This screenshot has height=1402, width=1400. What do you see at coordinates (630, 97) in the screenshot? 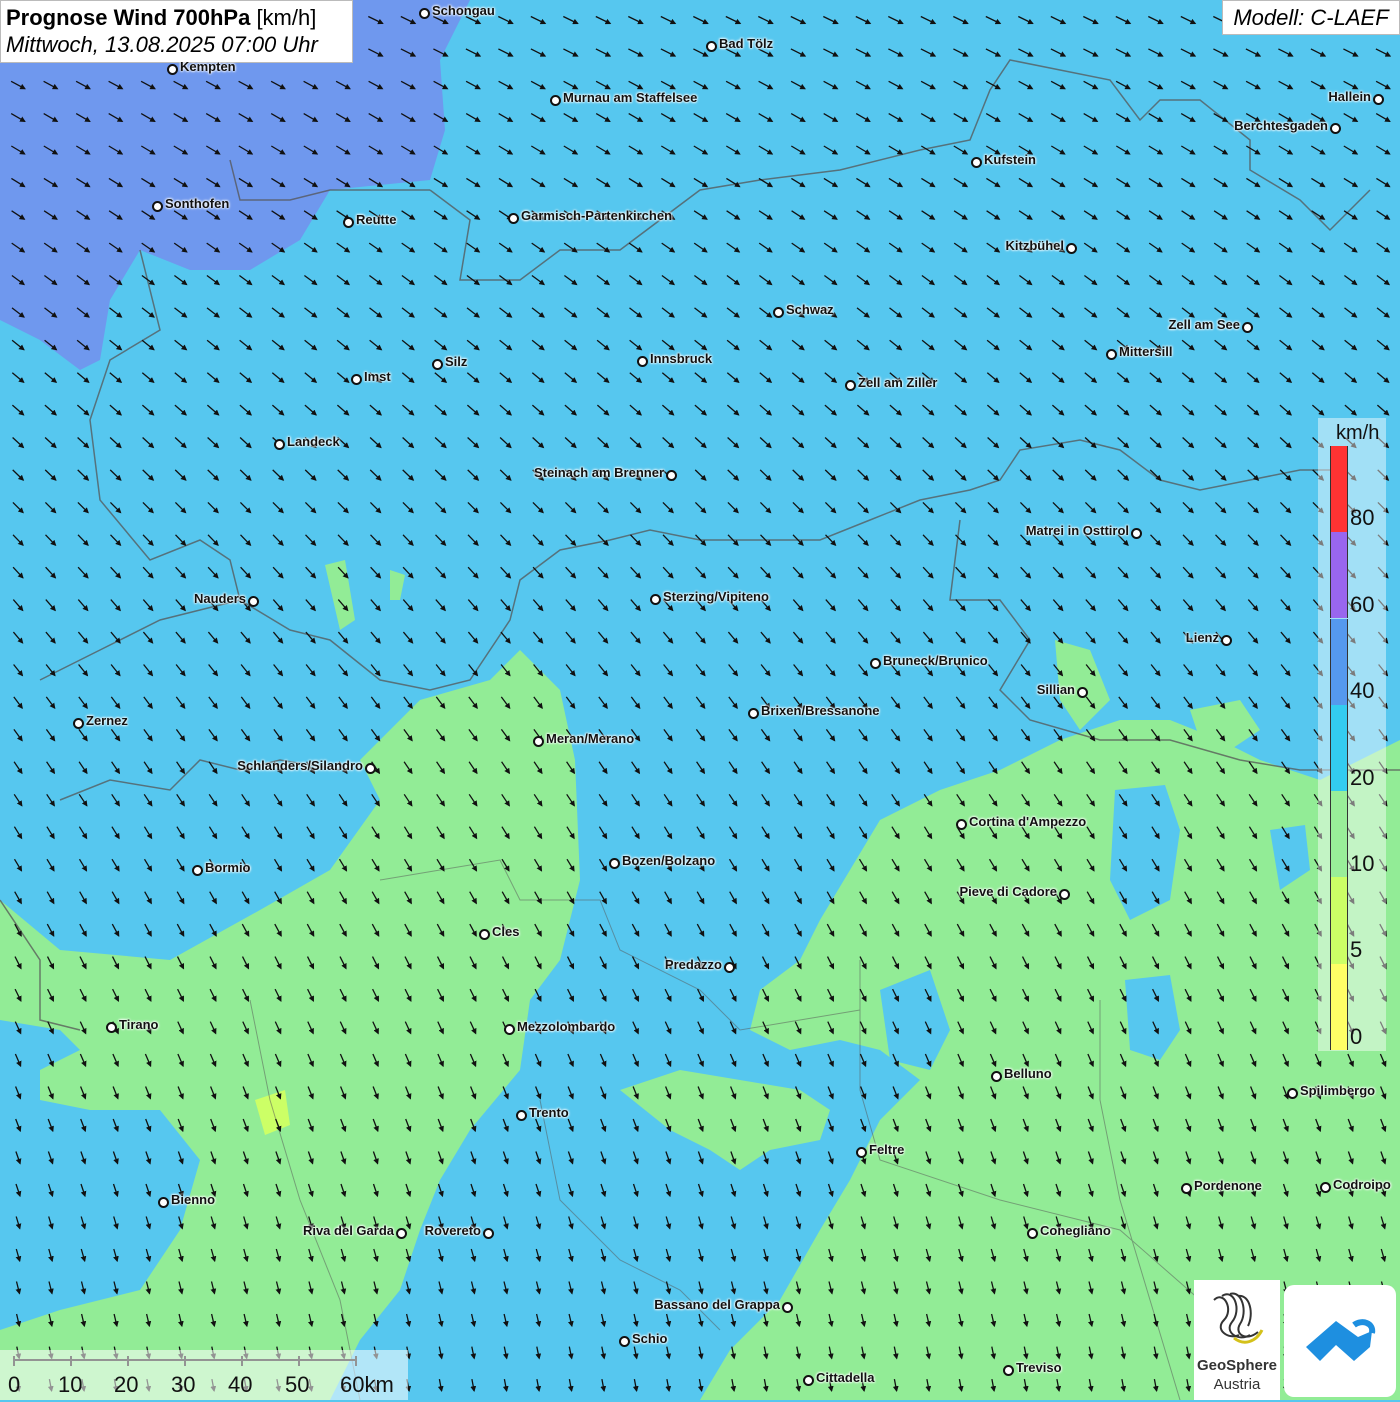
I see `city-label: Murnau am Staffelsee` at bounding box center [630, 97].